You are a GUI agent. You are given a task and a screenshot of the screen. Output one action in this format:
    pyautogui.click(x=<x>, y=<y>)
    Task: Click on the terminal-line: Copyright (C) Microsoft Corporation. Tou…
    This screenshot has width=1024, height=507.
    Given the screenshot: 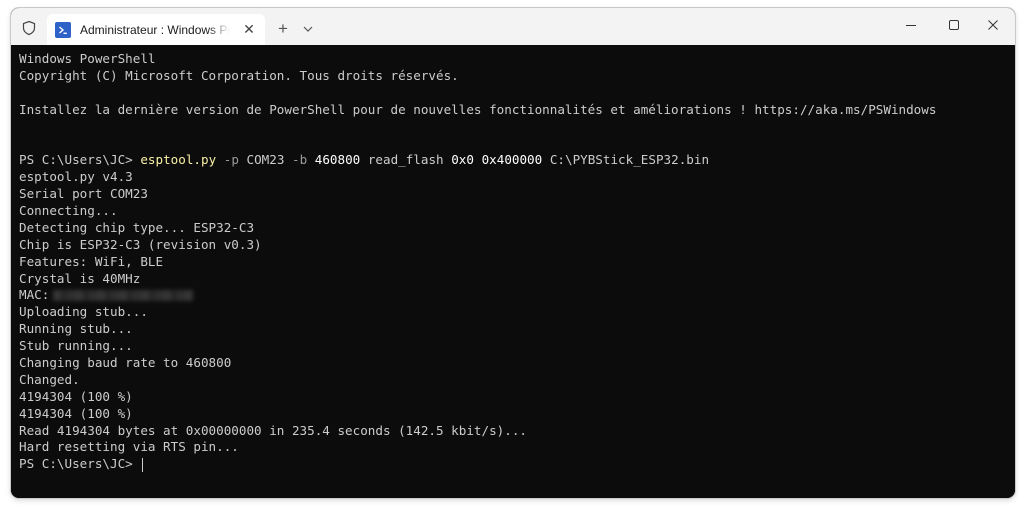 What is the action you would take?
    pyautogui.click(x=239, y=75)
    